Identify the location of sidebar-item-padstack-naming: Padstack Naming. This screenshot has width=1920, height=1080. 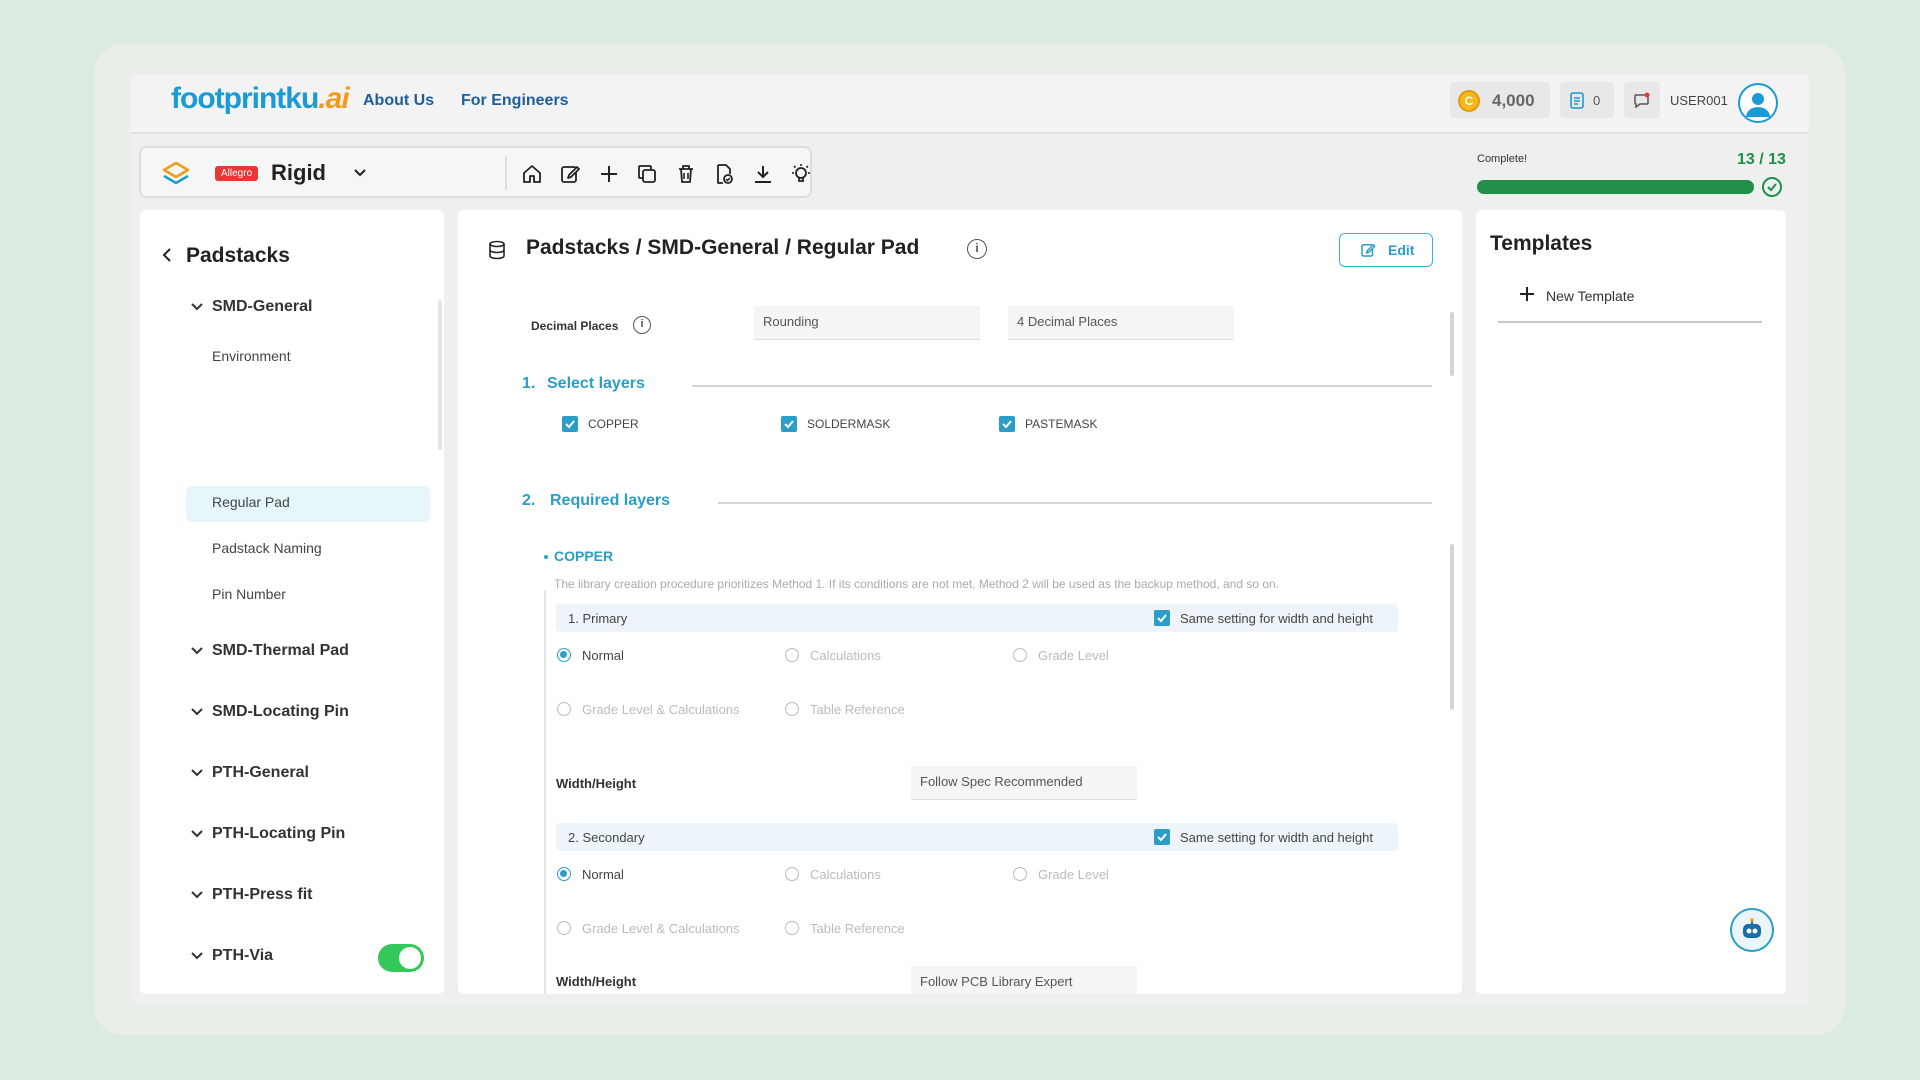
(267, 548).